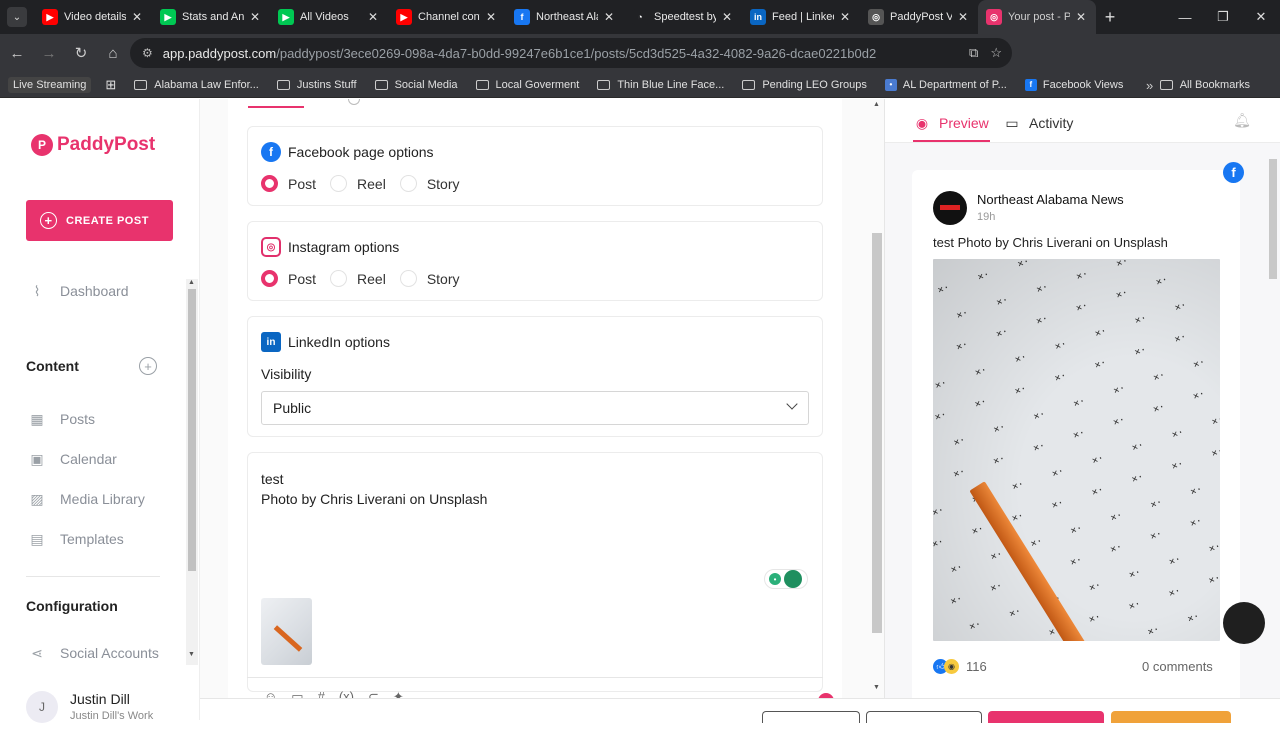 This screenshot has height=730, width=1280. Describe the element at coordinates (113, 53) in the screenshot. I see `home-button: ⌂` at that location.